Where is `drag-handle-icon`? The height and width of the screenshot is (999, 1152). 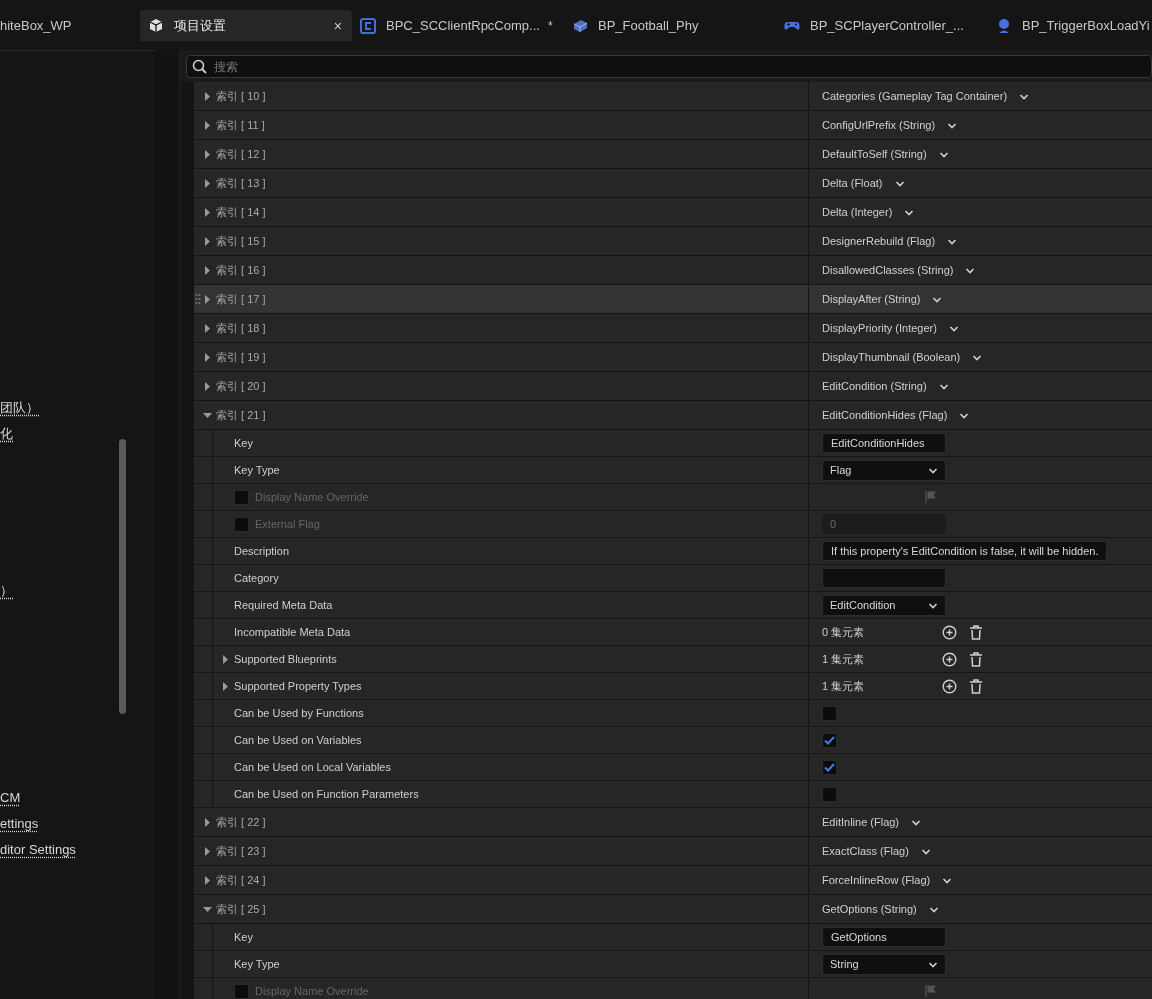
drag-handle-icon is located at coordinates (198, 299).